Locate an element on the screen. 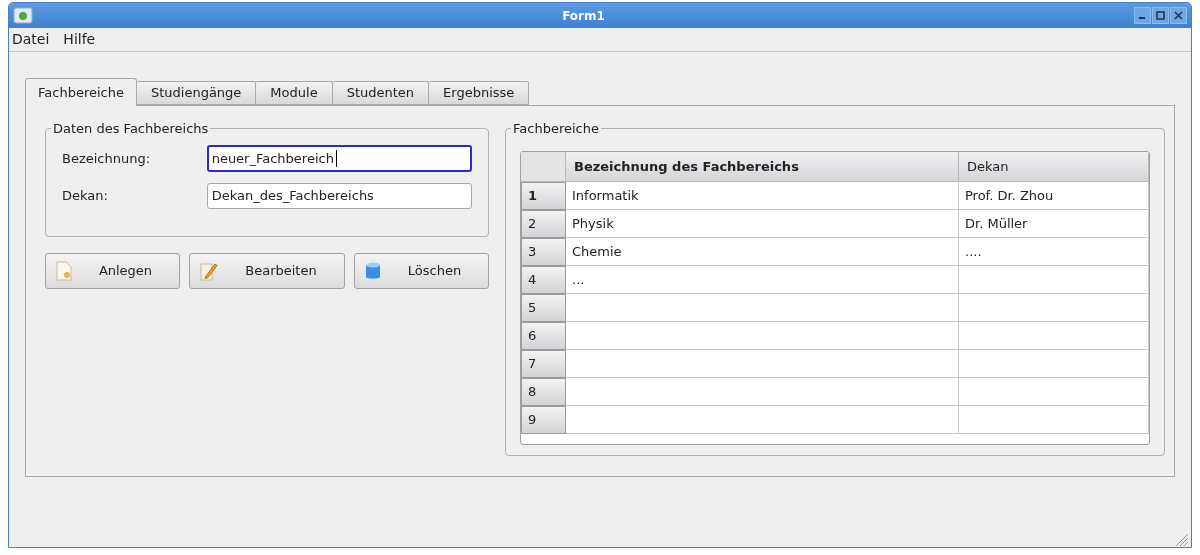 The width and height of the screenshot is (1200, 555). row-header: 9 is located at coordinates (543, 420).